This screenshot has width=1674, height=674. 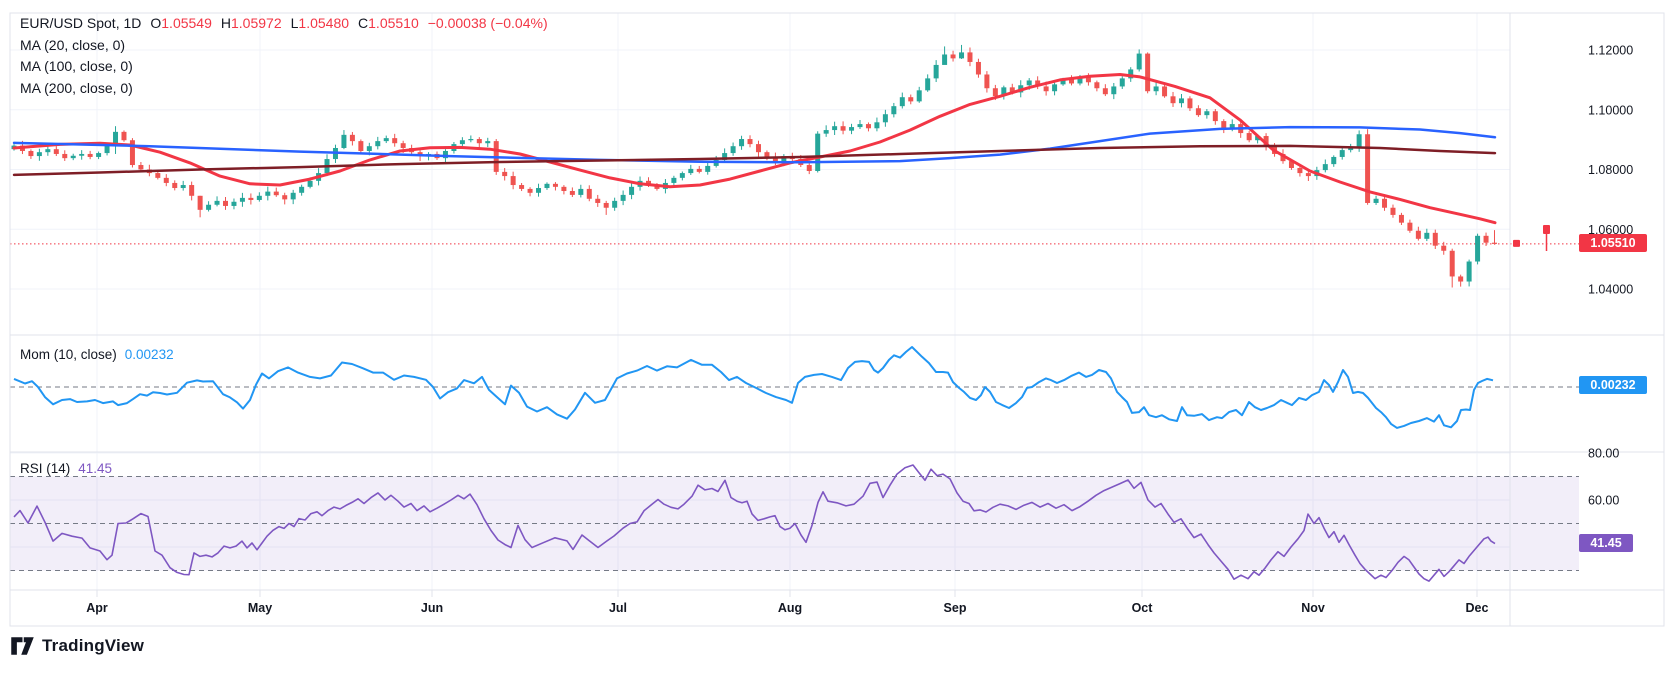 I want to click on tradingview-logo-icon, so click(x=22, y=646).